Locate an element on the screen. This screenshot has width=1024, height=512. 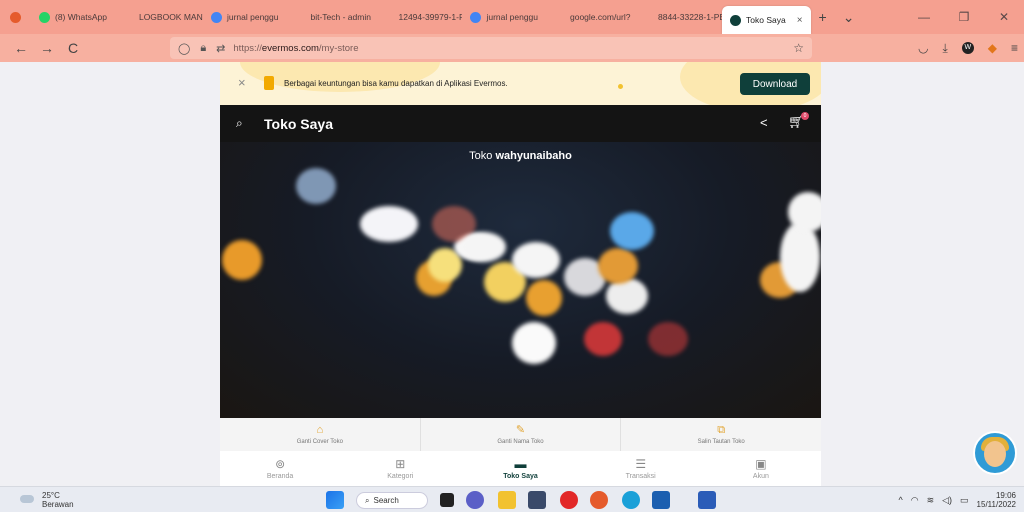
system-tray: ^ ◠ ≋ ◁) ▭ 19:06 15/11/2022 is located at coordinates (957, 500).